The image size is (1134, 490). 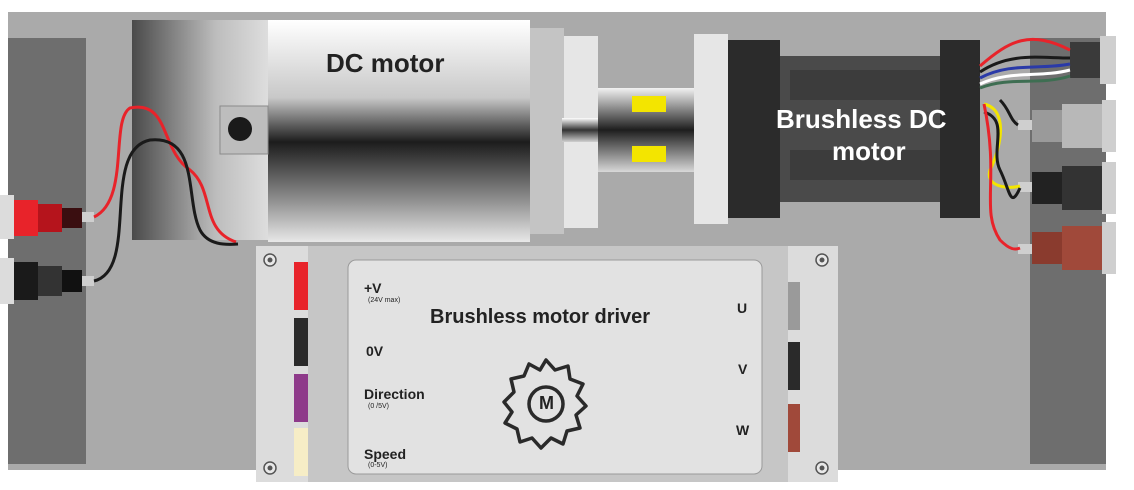 I want to click on output-label-w: W, so click(x=743, y=430).